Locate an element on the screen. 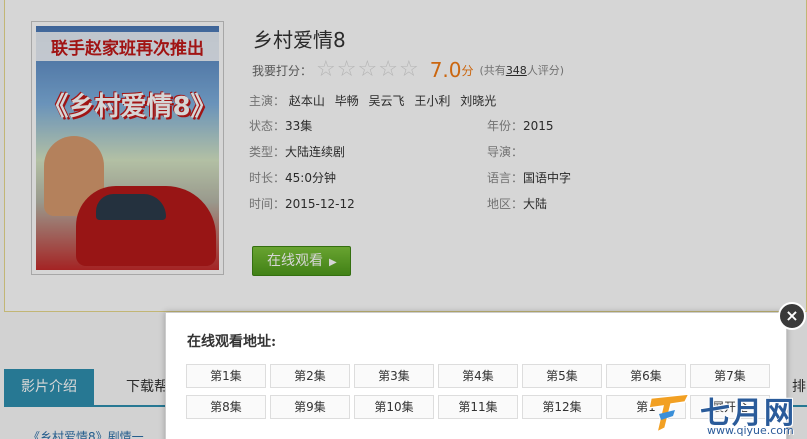 The height and width of the screenshot is (439, 807). site-watermark: 七月网 www.qiyue.com is located at coordinates (726, 413).